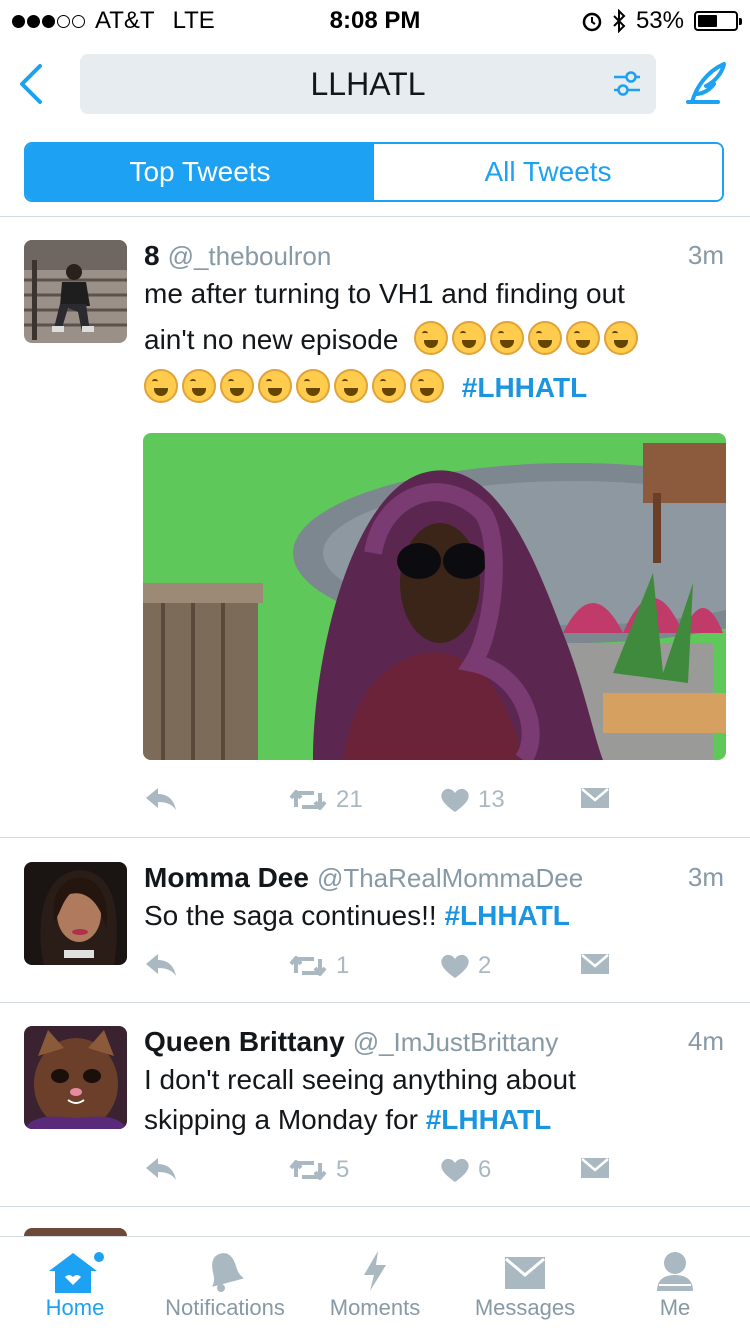 Image resolution: width=750 pixels, height=1335 pixels. Describe the element at coordinates (349, 799) in the screenshot. I see `retweet-count: 21` at that location.